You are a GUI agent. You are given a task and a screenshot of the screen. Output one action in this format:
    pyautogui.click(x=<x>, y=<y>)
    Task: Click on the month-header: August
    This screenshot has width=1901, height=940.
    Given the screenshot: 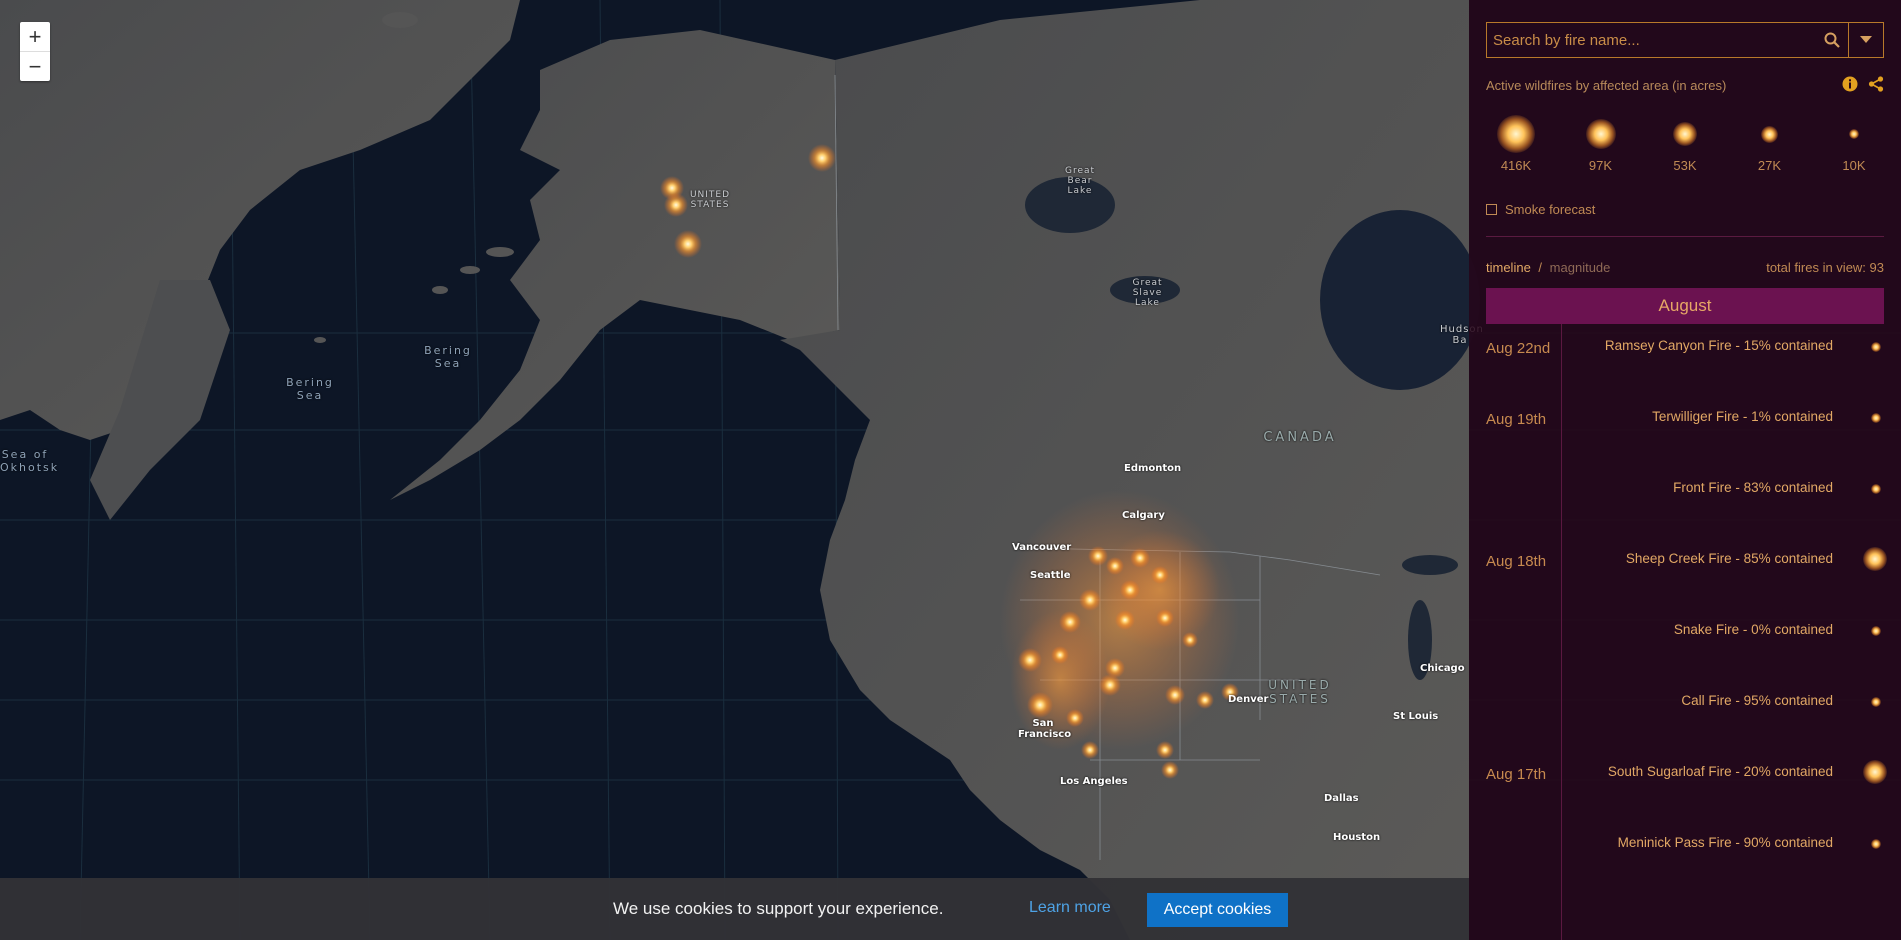 What is the action you would take?
    pyautogui.click(x=1685, y=306)
    